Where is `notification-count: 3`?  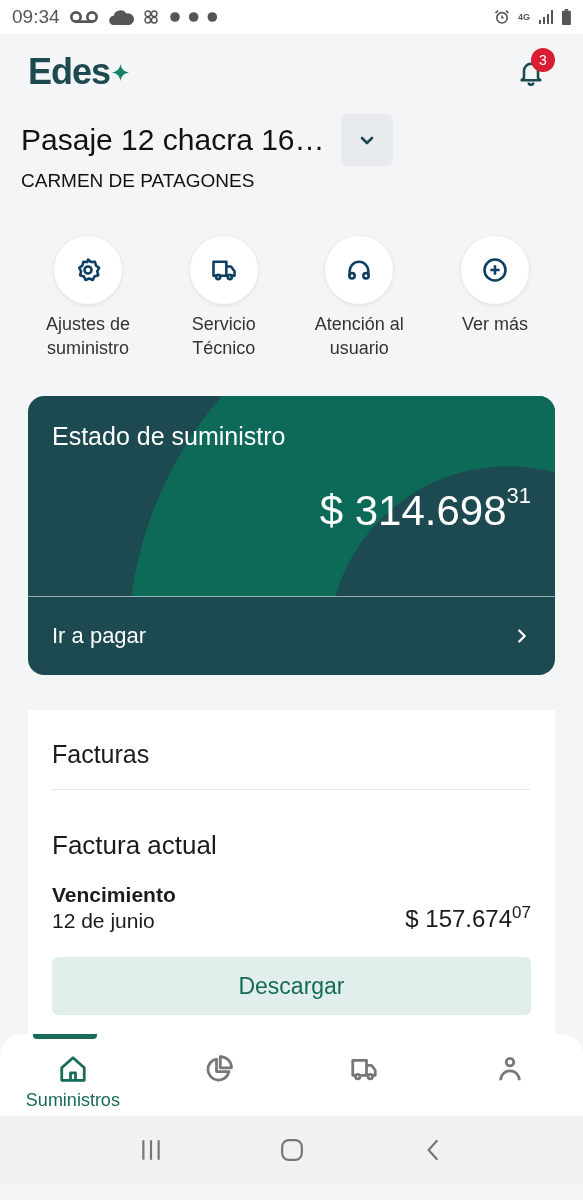
notification-count: 3 is located at coordinates (543, 60).